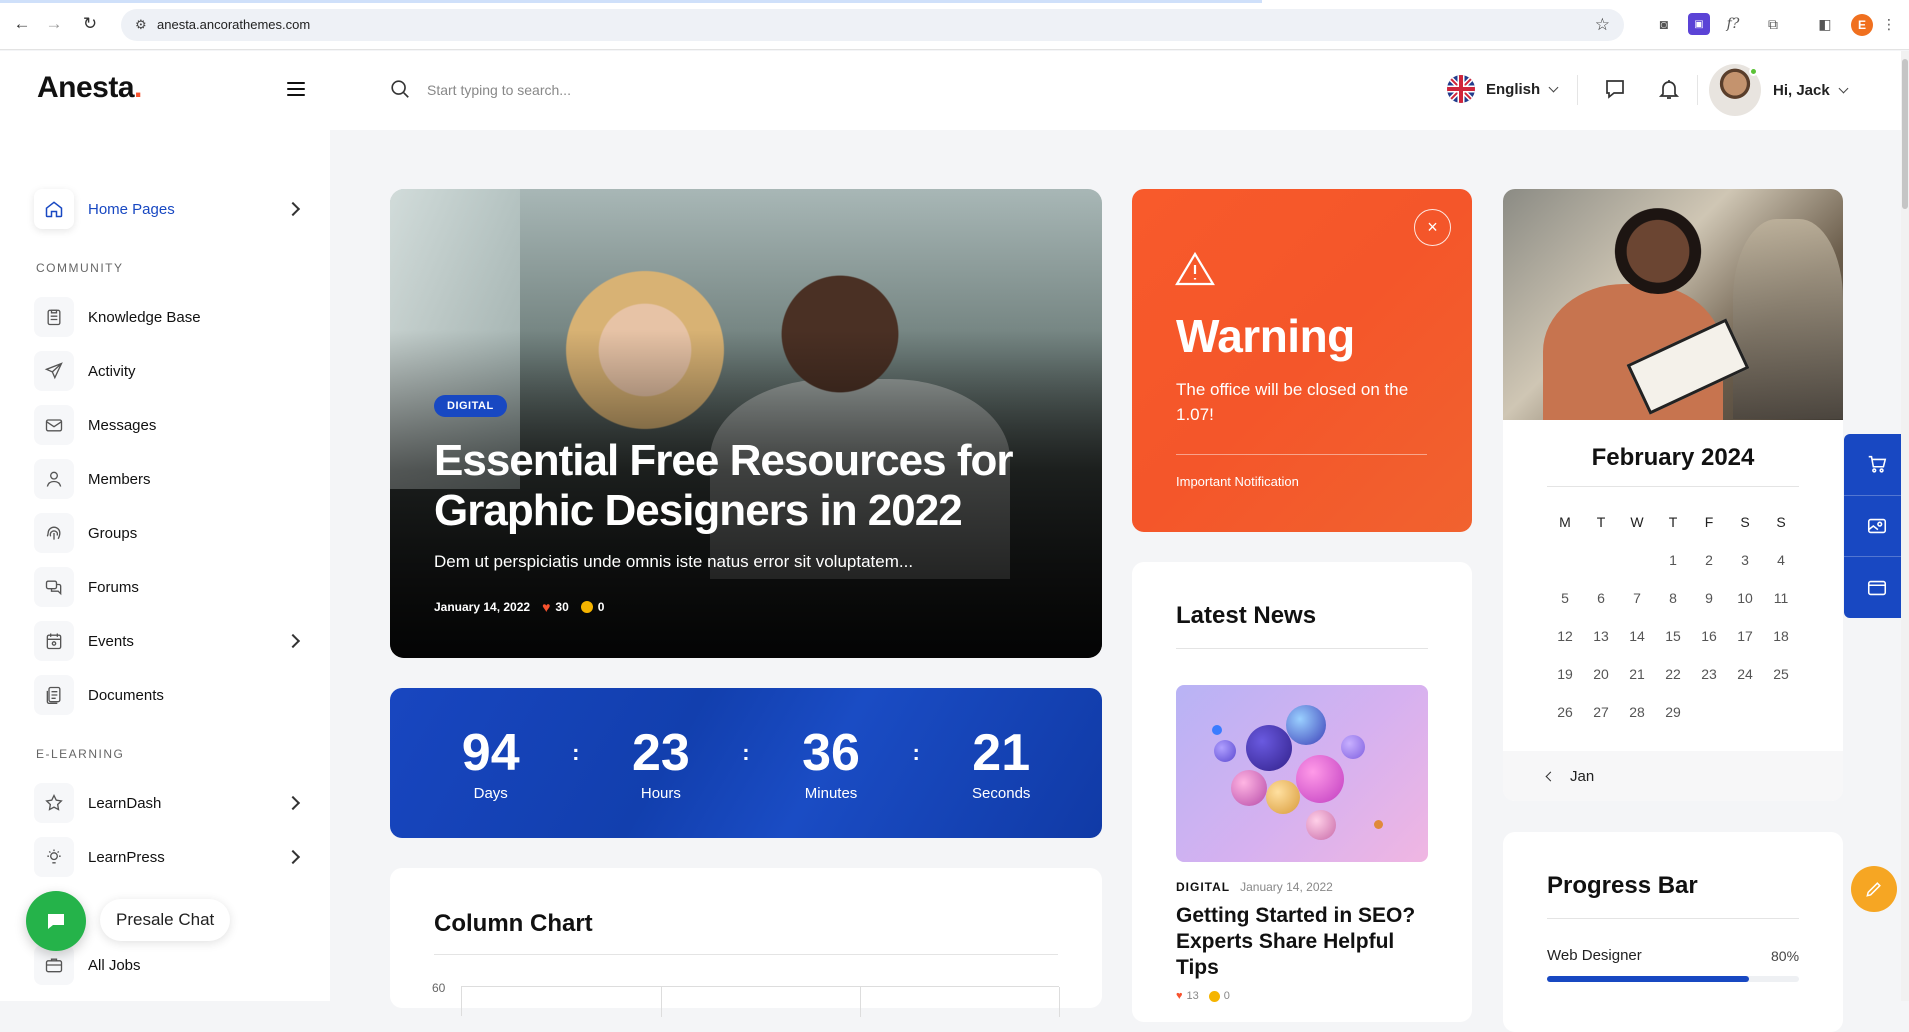  What do you see at coordinates (296, 89) in the screenshot?
I see `menu-toggle-icon` at bounding box center [296, 89].